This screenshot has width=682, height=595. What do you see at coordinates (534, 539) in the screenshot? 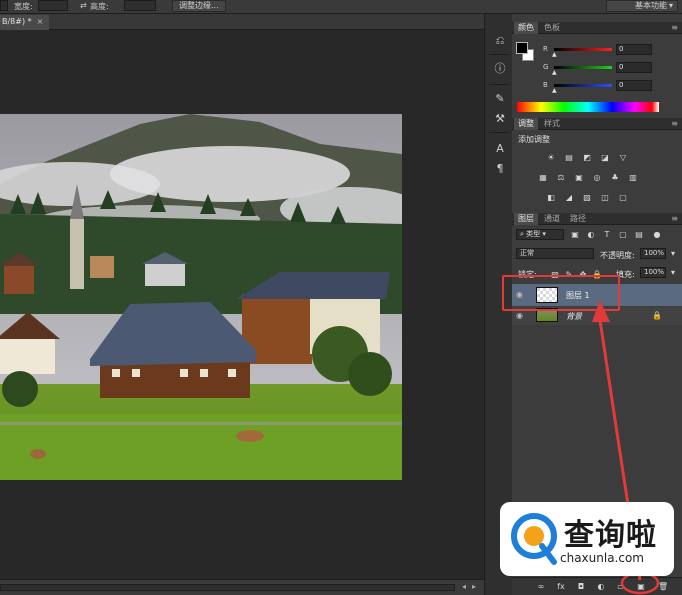
I see `search-q-icon` at bounding box center [534, 539].